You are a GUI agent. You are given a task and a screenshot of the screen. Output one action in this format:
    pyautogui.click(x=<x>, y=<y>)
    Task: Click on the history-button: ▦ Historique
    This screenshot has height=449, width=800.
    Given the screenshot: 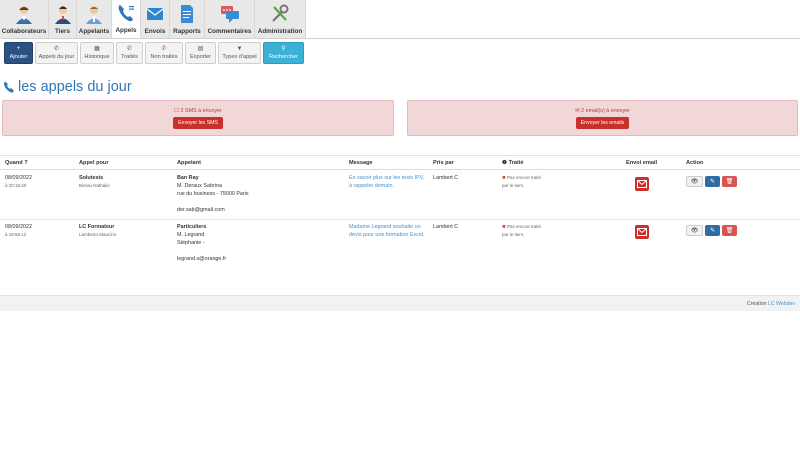 What is the action you would take?
    pyautogui.click(x=97, y=53)
    